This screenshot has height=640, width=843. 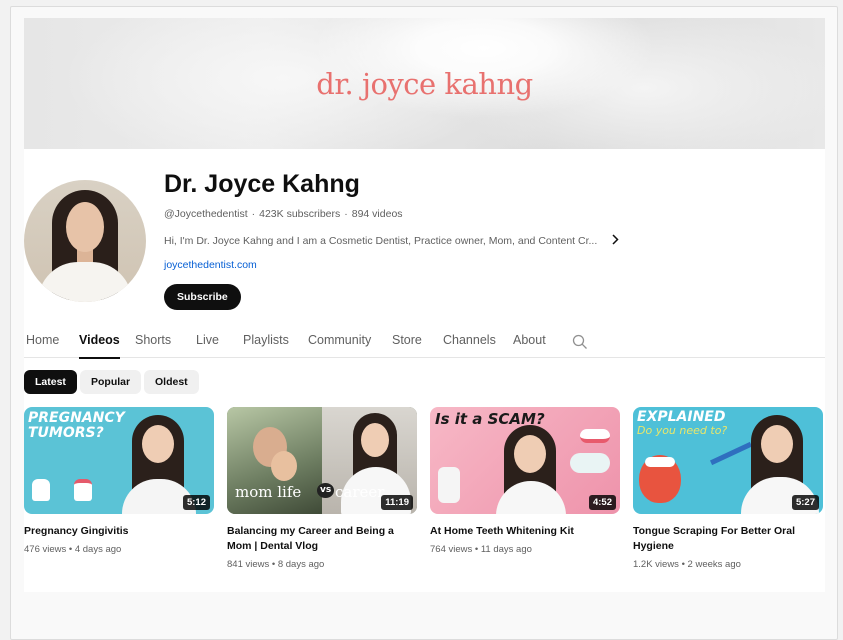 What do you see at coordinates (726, 539) in the screenshot?
I see `video-title: Tongue Scraping For Better Oral Hygiene` at bounding box center [726, 539].